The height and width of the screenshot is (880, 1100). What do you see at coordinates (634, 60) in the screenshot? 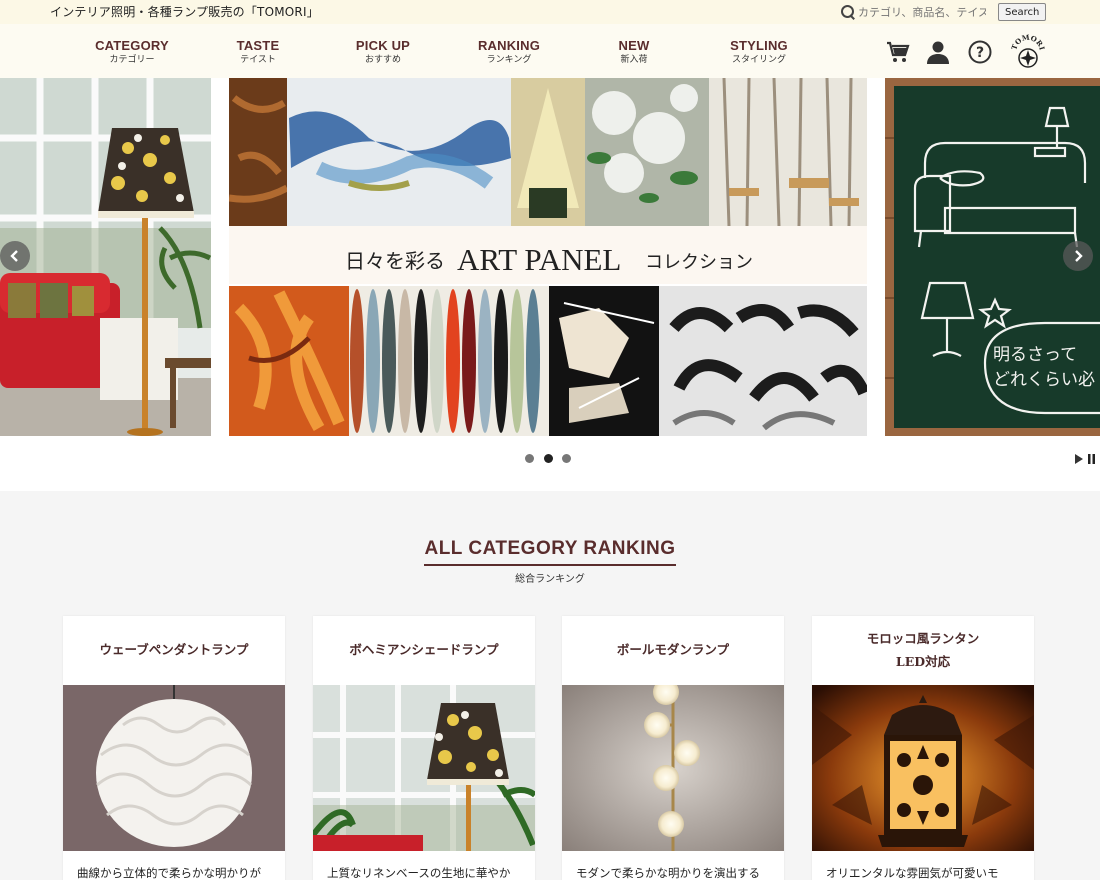
I see `nav-label-ja: 新入荷` at bounding box center [634, 60].